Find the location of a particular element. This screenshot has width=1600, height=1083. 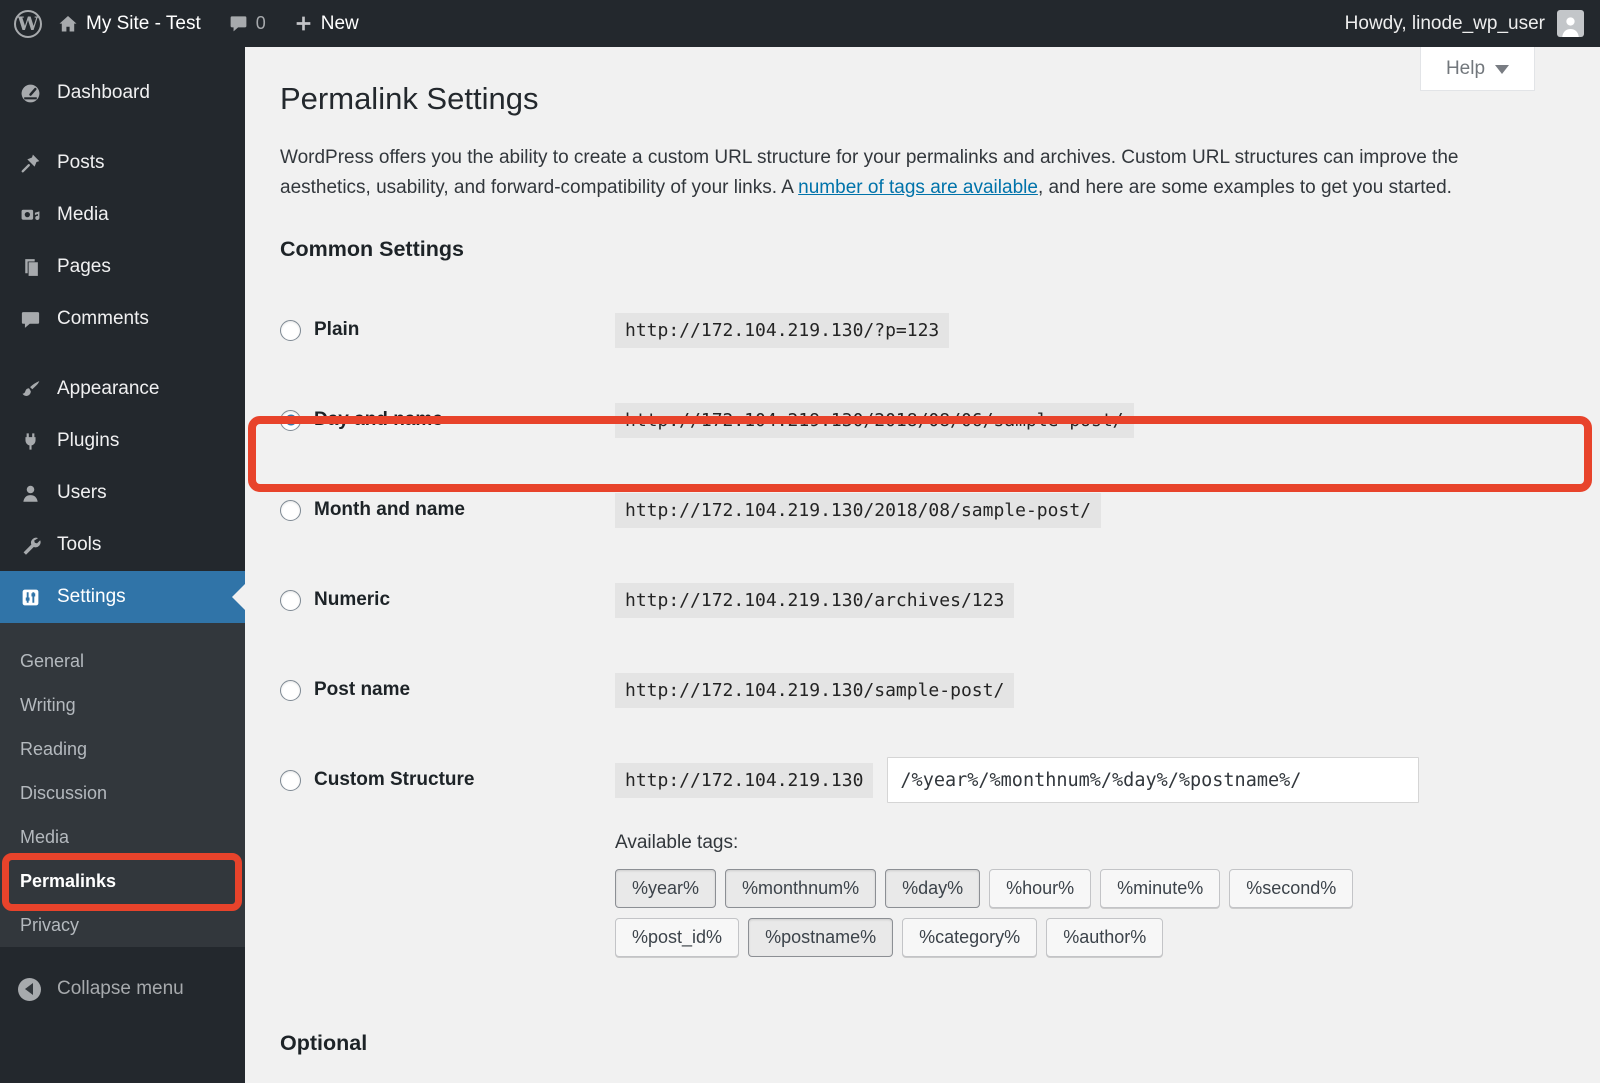

option-label-text: Day and name is located at coordinates (378, 419).